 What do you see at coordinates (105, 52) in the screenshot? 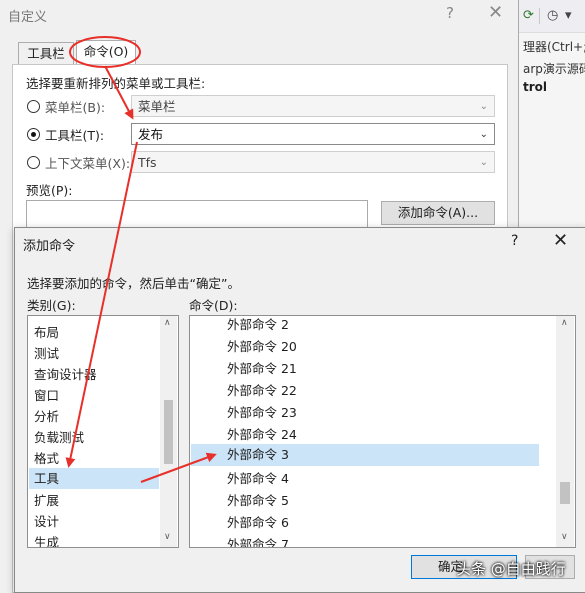
I see `highlight-circle` at bounding box center [105, 52].